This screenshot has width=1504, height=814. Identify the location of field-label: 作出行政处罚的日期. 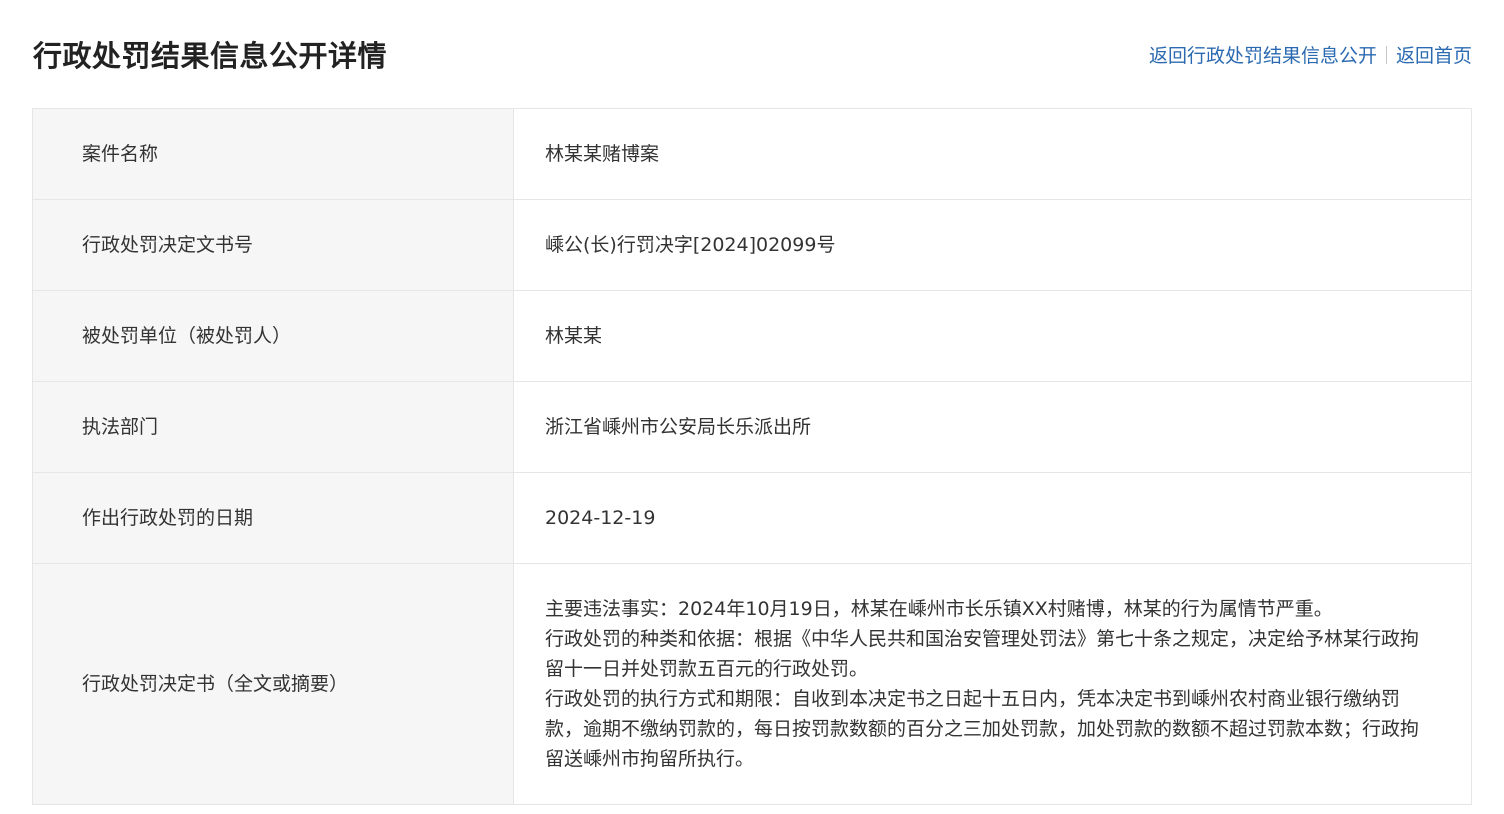
(273, 518).